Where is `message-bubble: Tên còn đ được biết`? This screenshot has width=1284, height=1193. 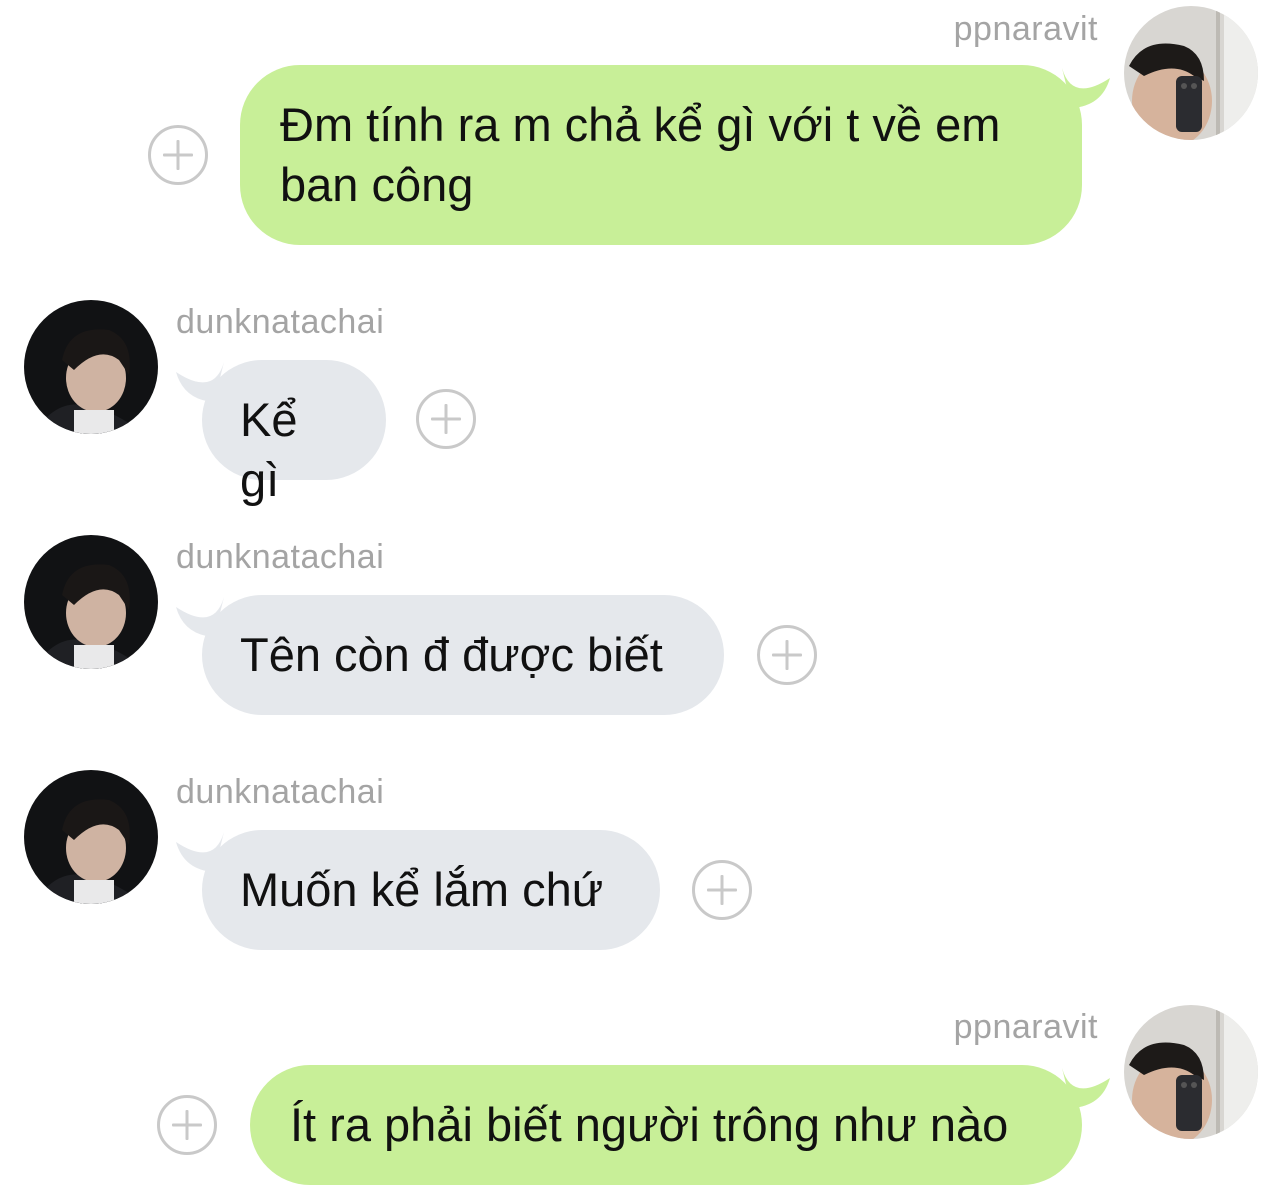 message-bubble: Tên còn đ được biết is located at coordinates (463, 655).